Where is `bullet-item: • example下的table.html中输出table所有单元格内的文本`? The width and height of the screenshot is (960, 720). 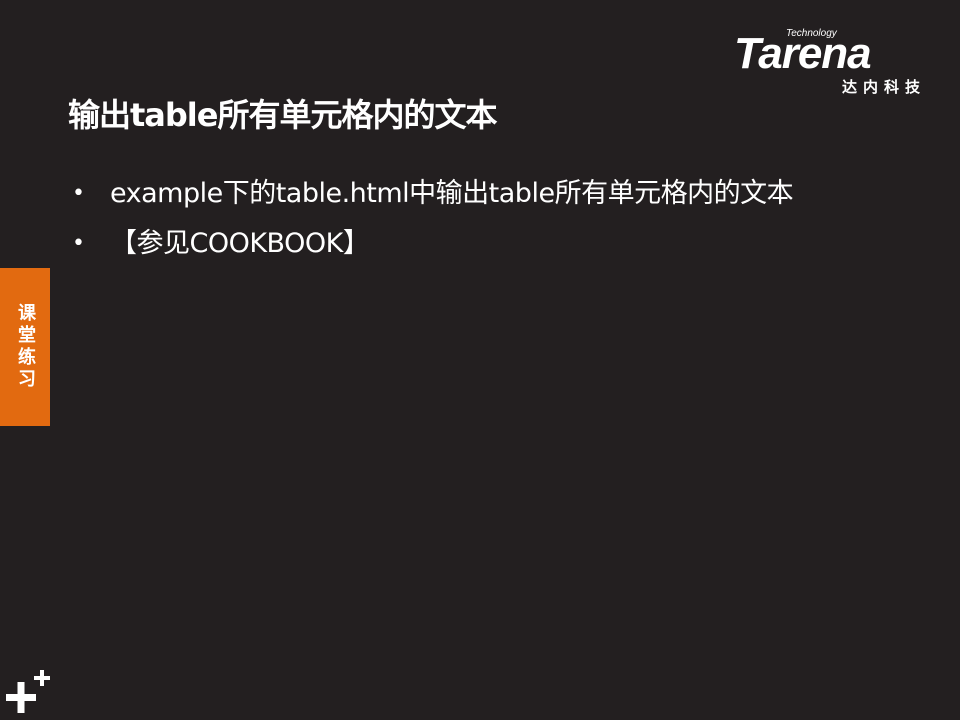
bullet-item: • example下的table.html中输出table所有单元格内的文本 is located at coordinates (487, 194).